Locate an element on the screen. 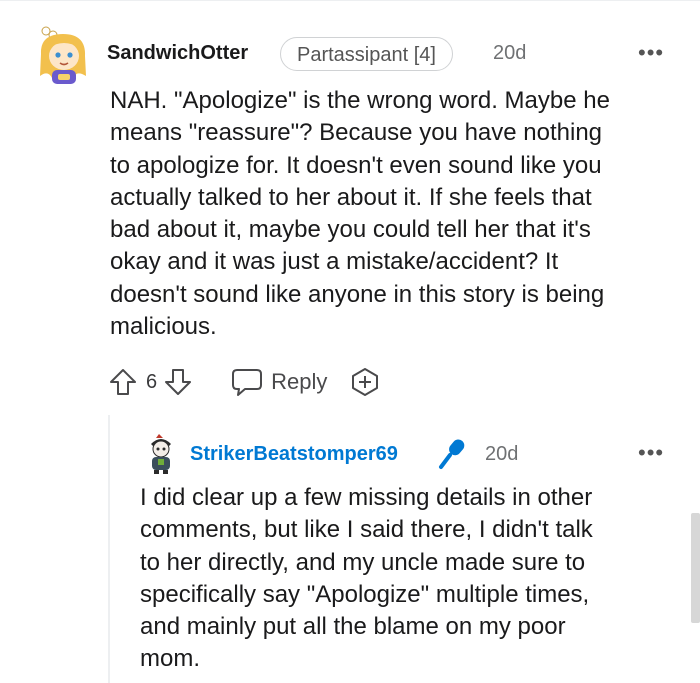 This screenshot has height=683, width=700. microphone-icon is located at coordinates (453, 454).